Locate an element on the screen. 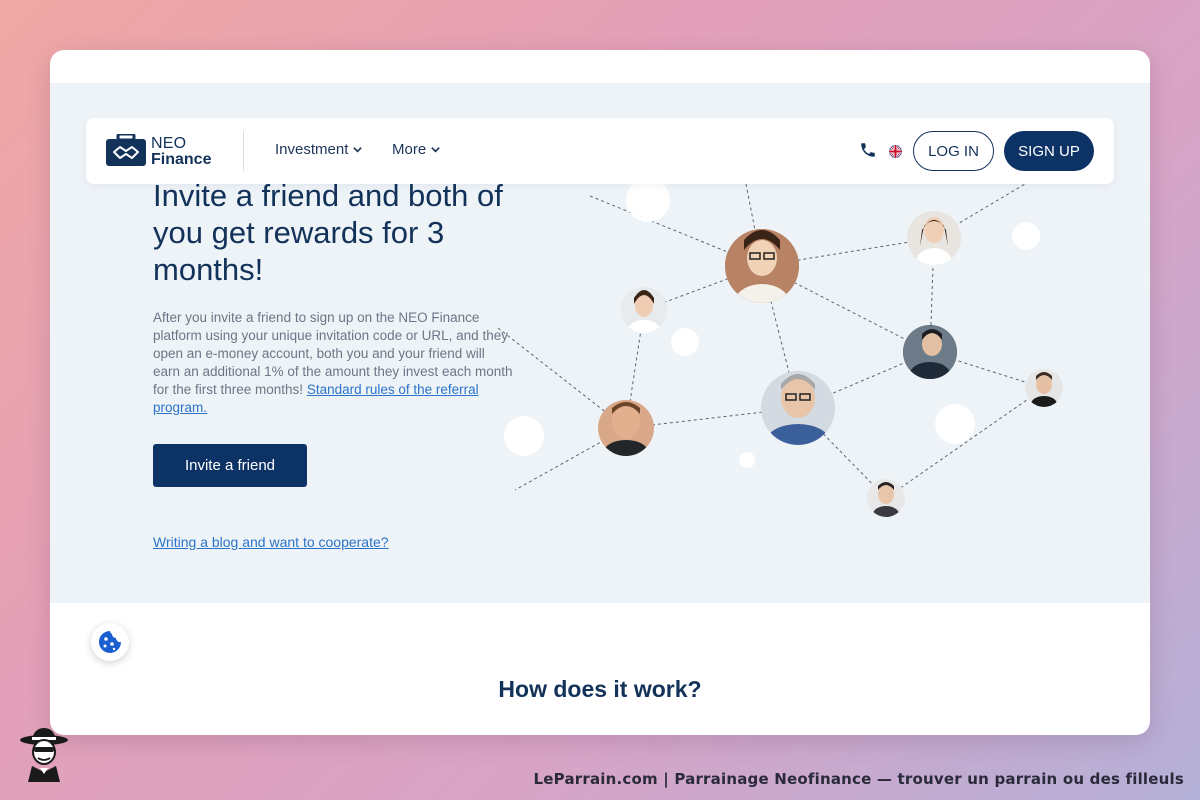  phone-icon is located at coordinates (868, 150).